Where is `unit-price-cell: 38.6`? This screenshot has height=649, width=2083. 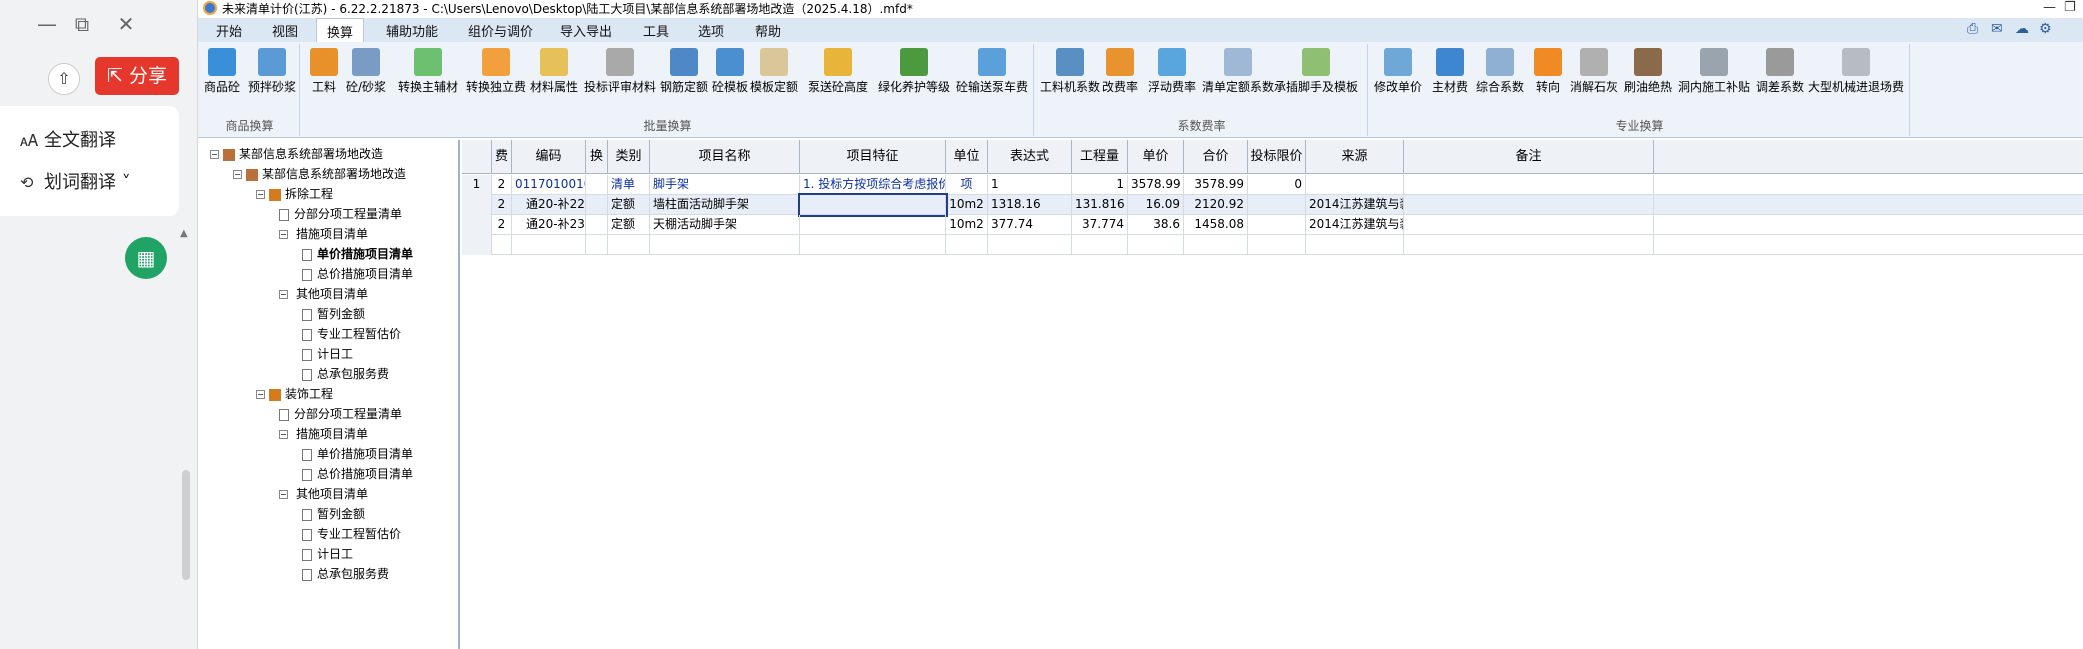
unit-price-cell: 38.6 is located at coordinates (1156, 225).